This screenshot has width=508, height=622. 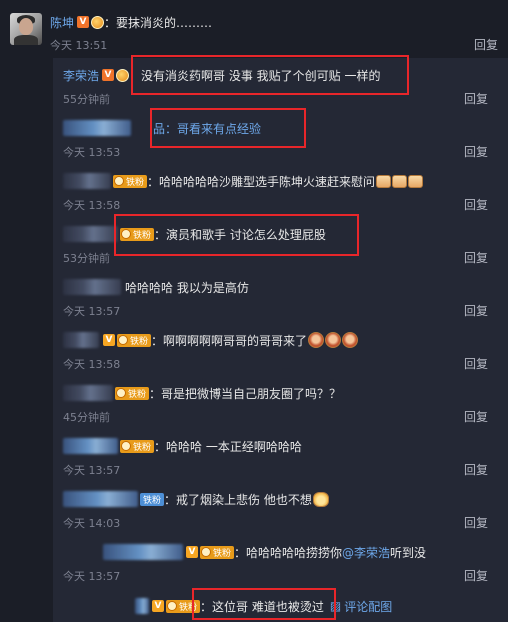 I want to click on username-link: 陈坤, so click(x=62, y=22).